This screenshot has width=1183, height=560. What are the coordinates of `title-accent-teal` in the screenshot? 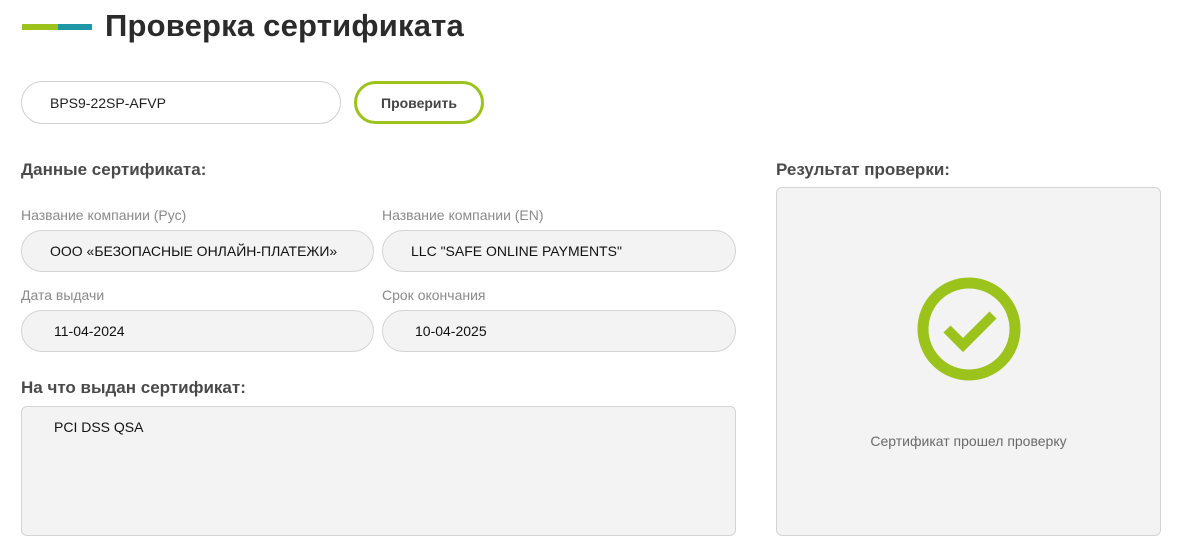 It's located at (75, 27).